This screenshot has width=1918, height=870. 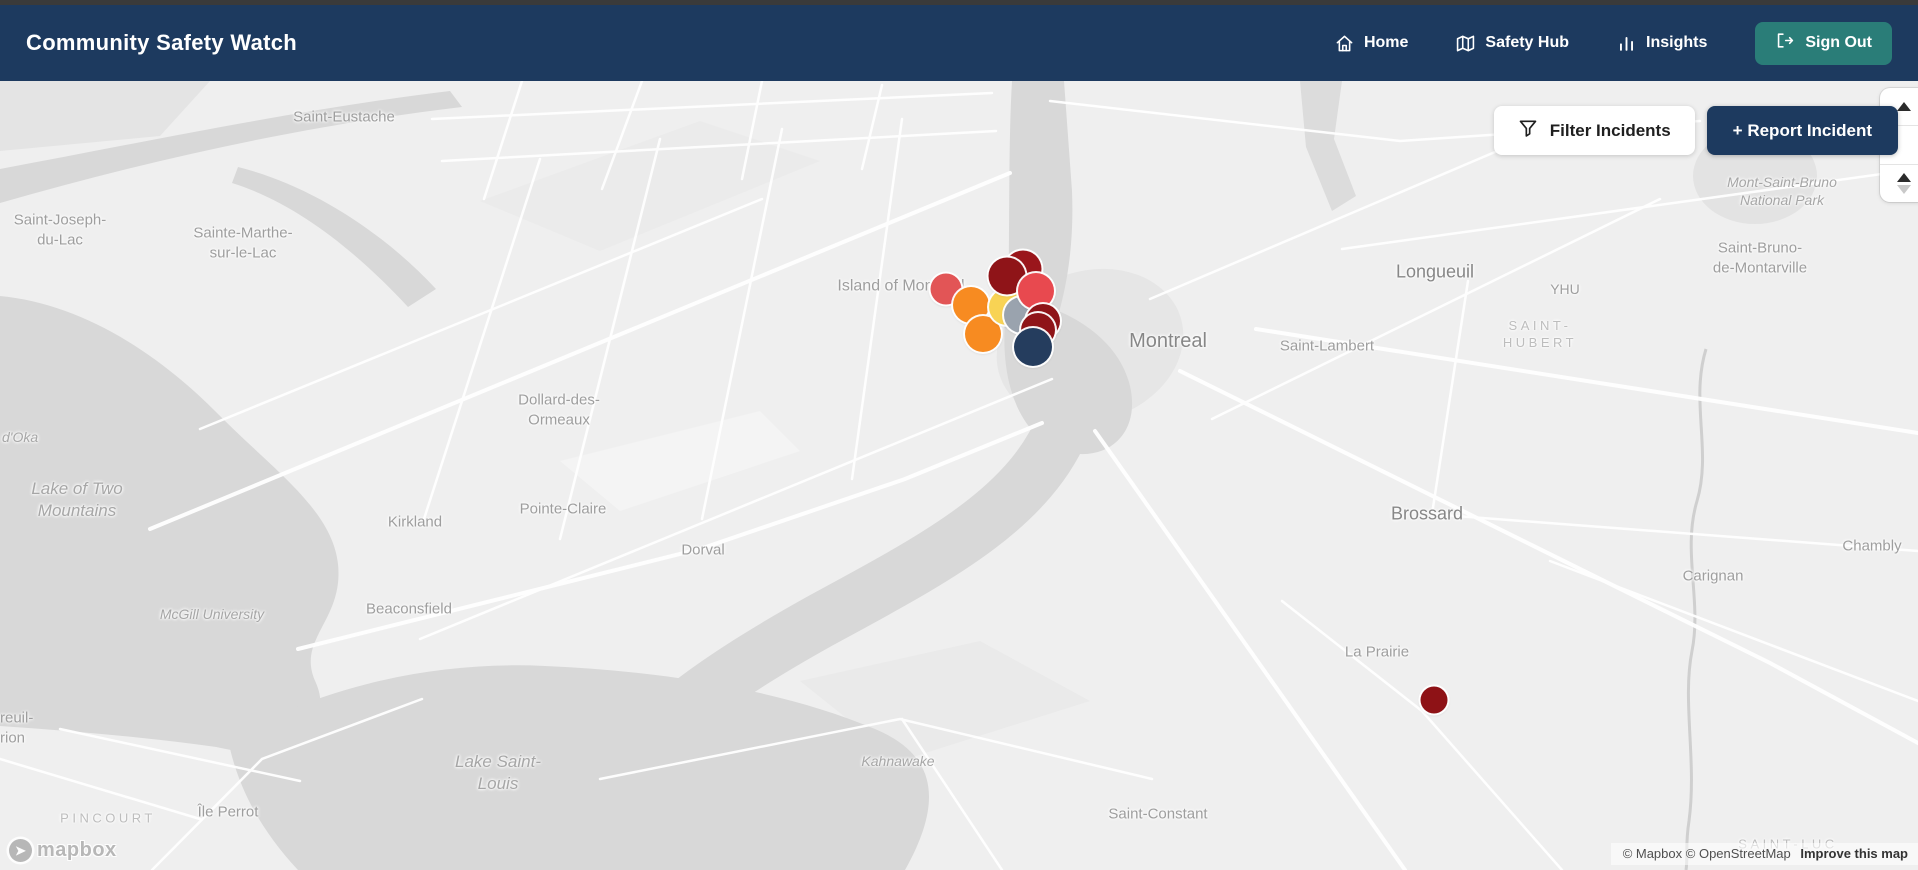 I want to click on improve-map-link: Improve this map, so click(x=1854, y=853).